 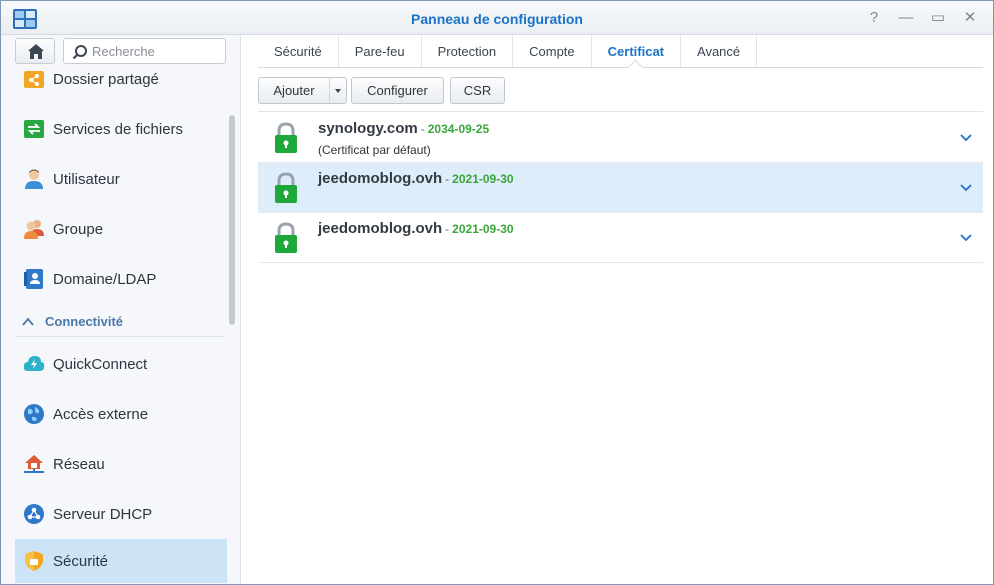 What do you see at coordinates (552, 51) in the screenshot?
I see `tab-account: Compte` at bounding box center [552, 51].